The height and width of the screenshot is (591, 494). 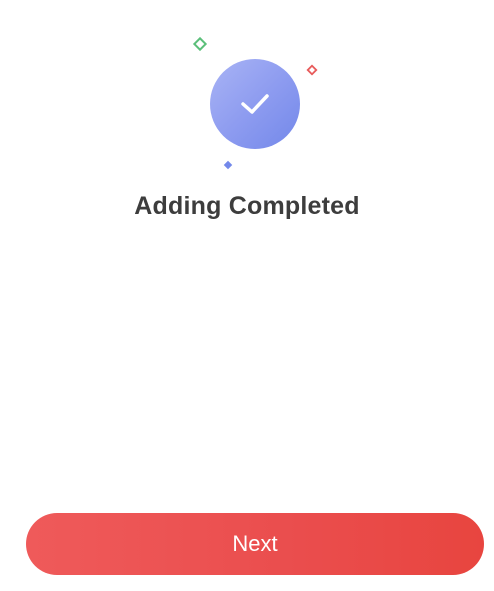 I want to click on page-title: Adding Completed, so click(x=247, y=206).